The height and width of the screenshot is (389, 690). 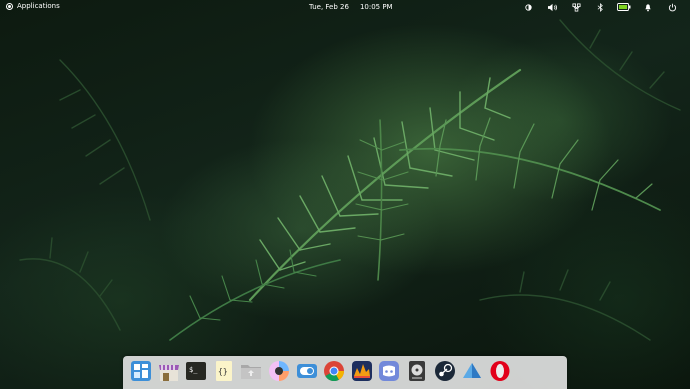 I want to click on disk-icon, so click(x=416, y=371).